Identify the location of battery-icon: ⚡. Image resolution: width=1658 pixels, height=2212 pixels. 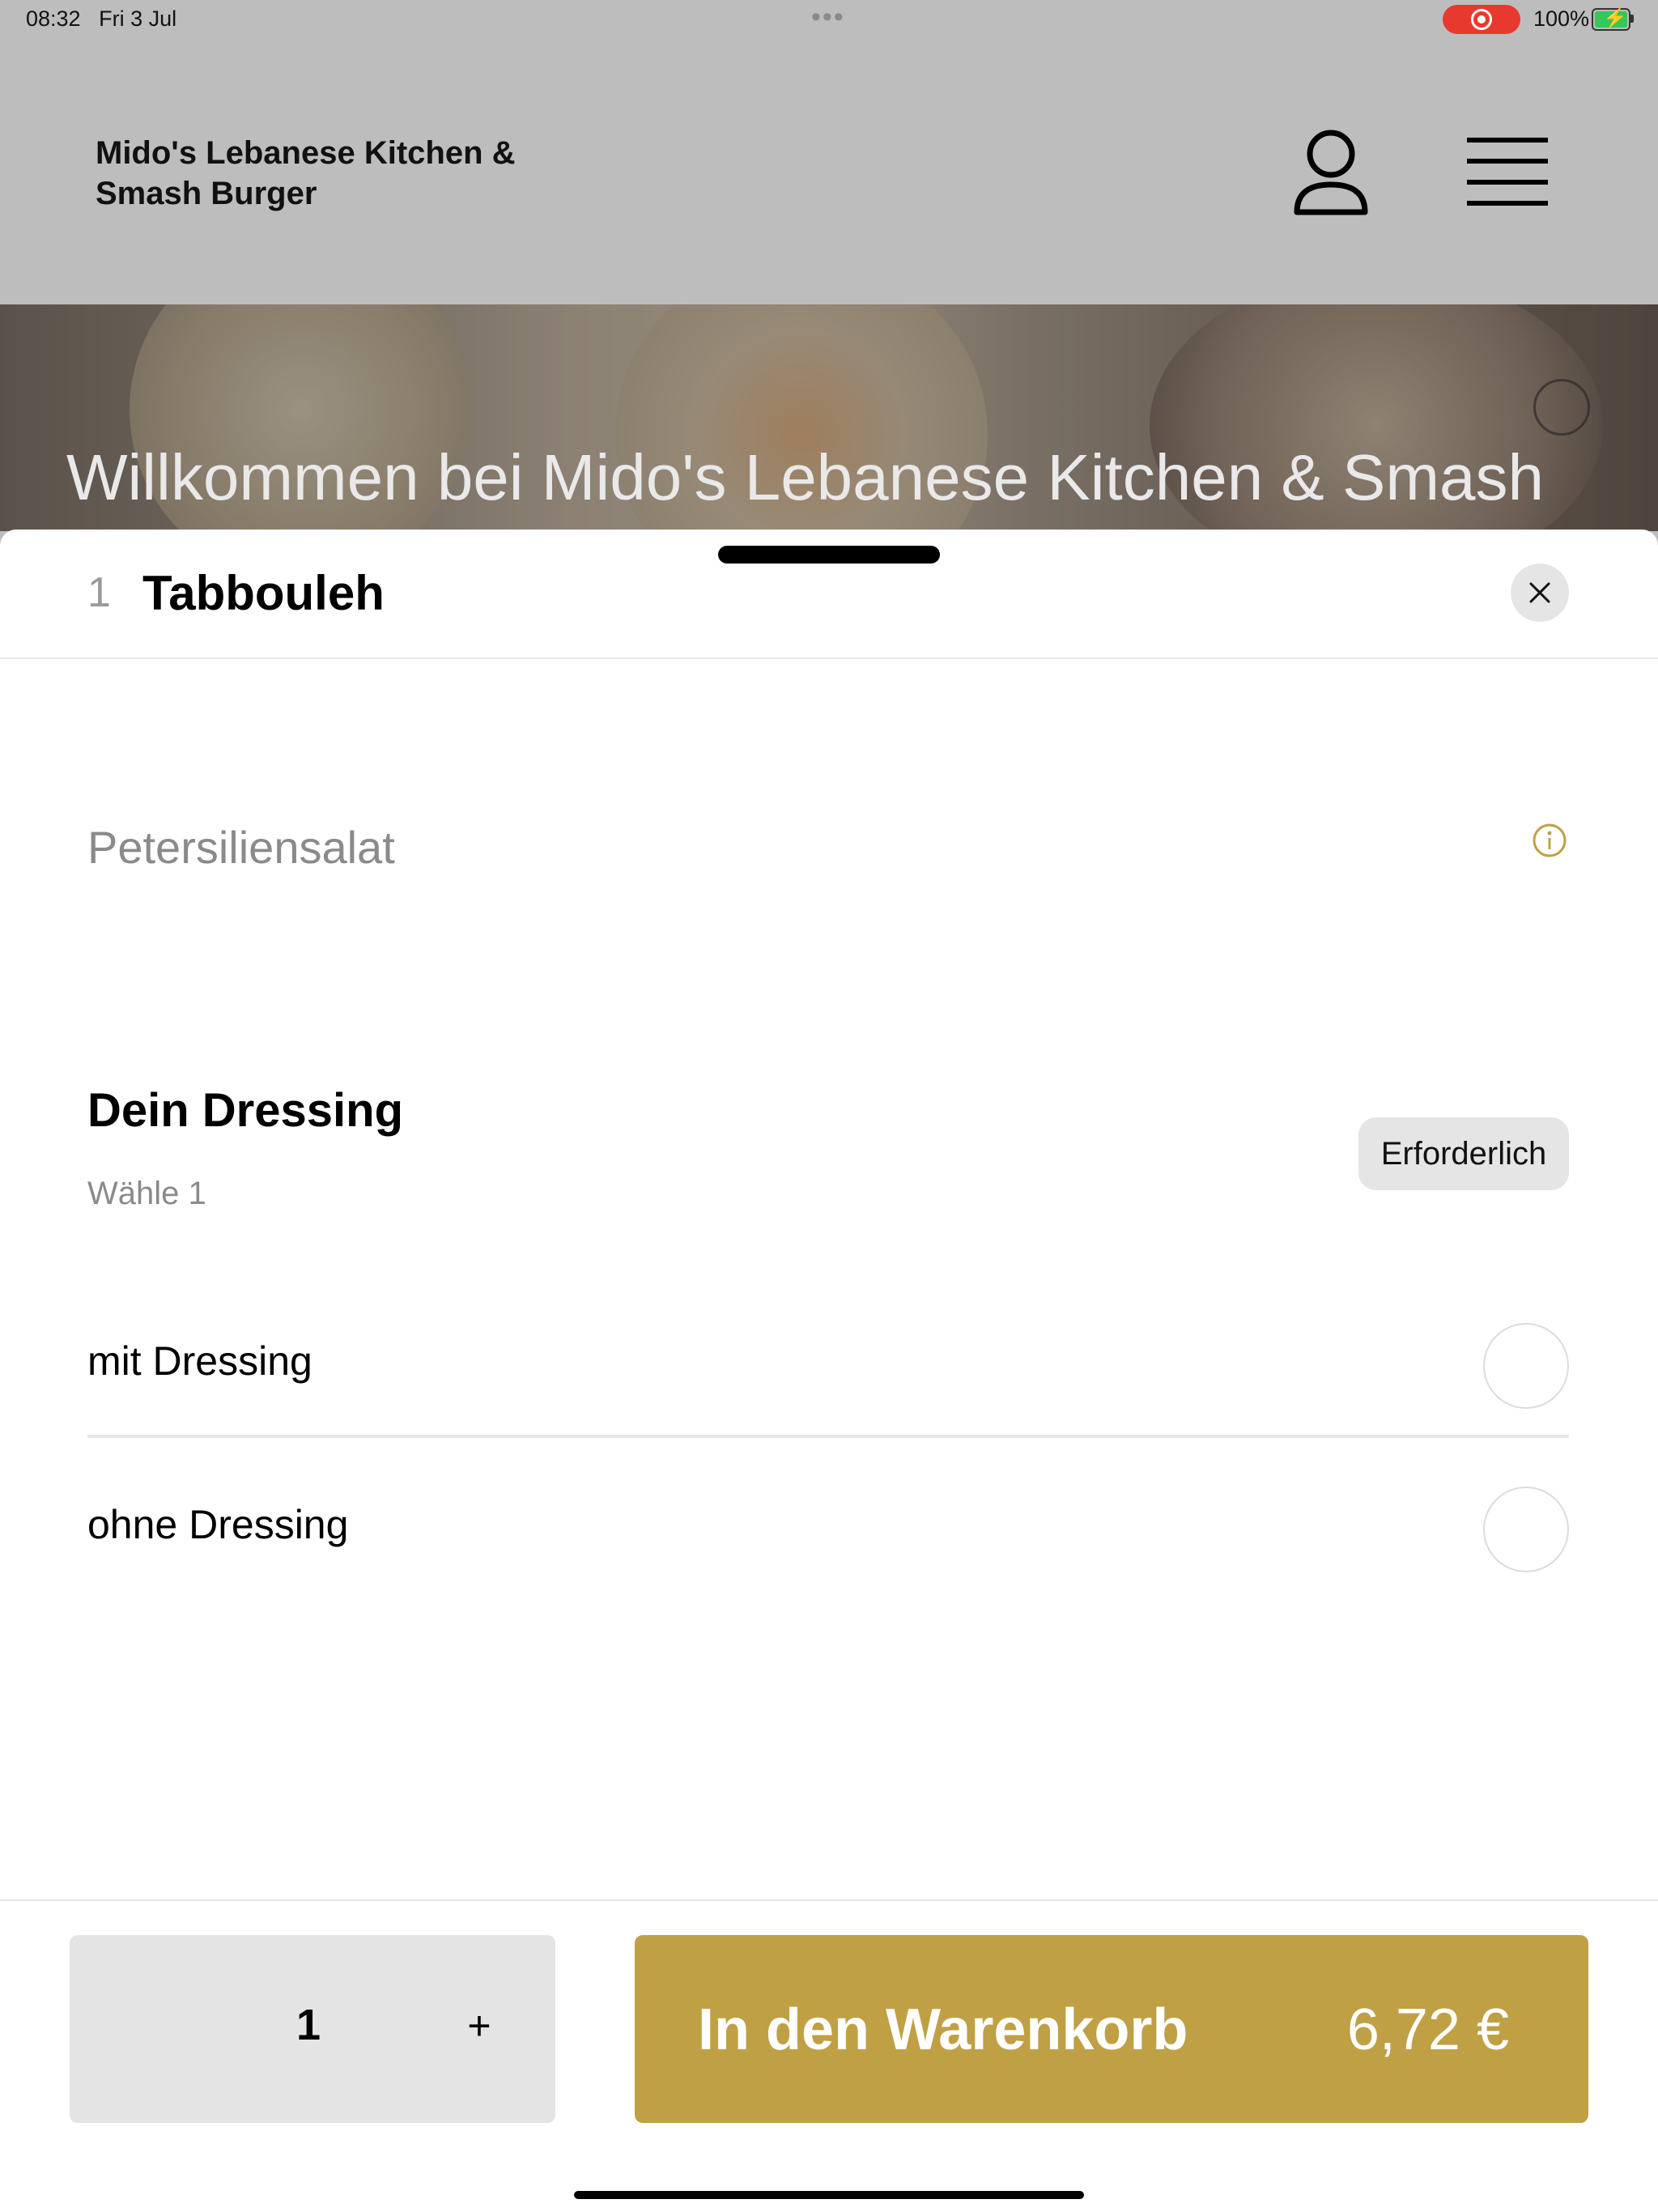
(1611, 19).